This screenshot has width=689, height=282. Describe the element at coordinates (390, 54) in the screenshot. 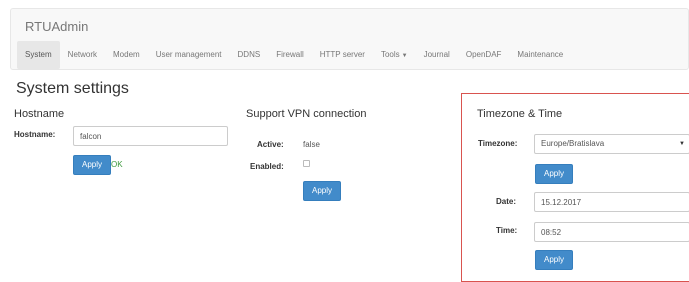

I see `nav-item-label: Tools` at that location.